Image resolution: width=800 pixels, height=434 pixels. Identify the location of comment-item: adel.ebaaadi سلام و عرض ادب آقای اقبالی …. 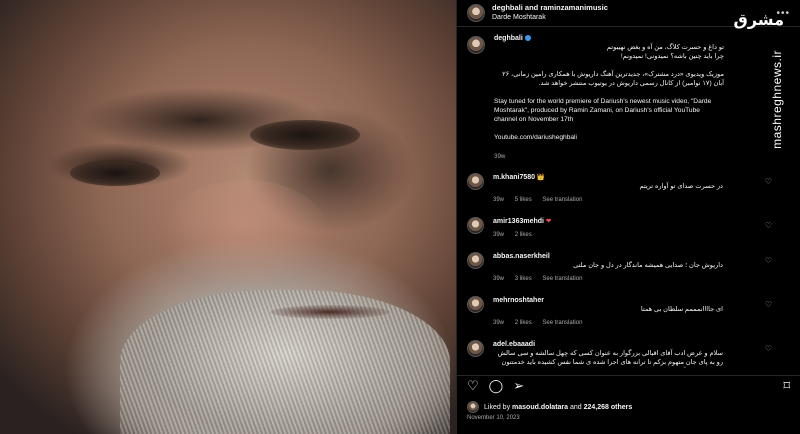
(628, 354).